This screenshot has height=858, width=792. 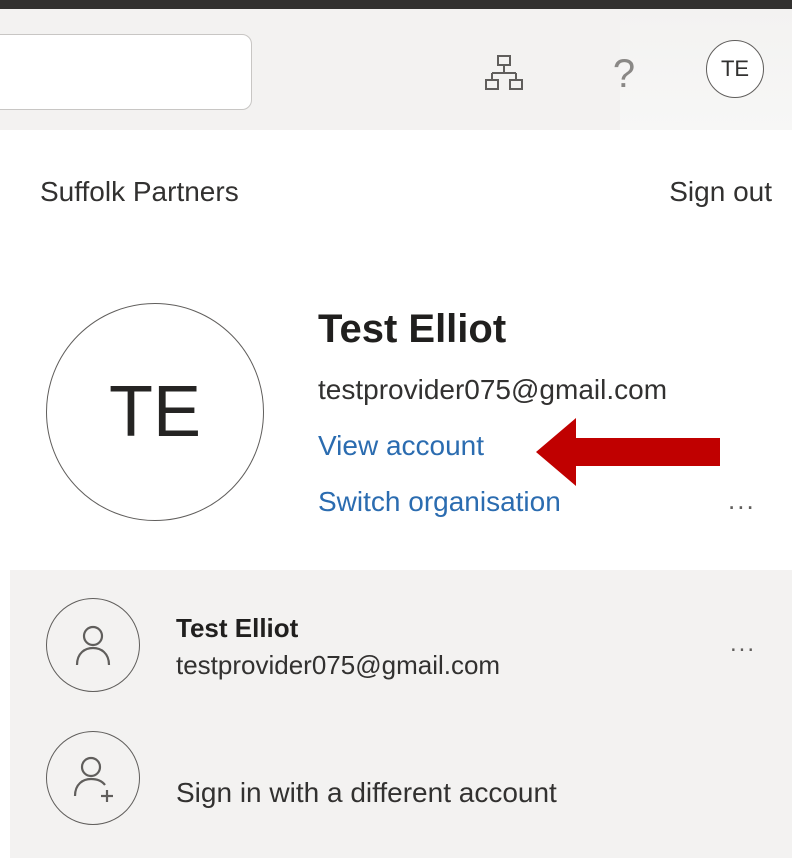 I want to click on person-icon, so click(x=93, y=645).